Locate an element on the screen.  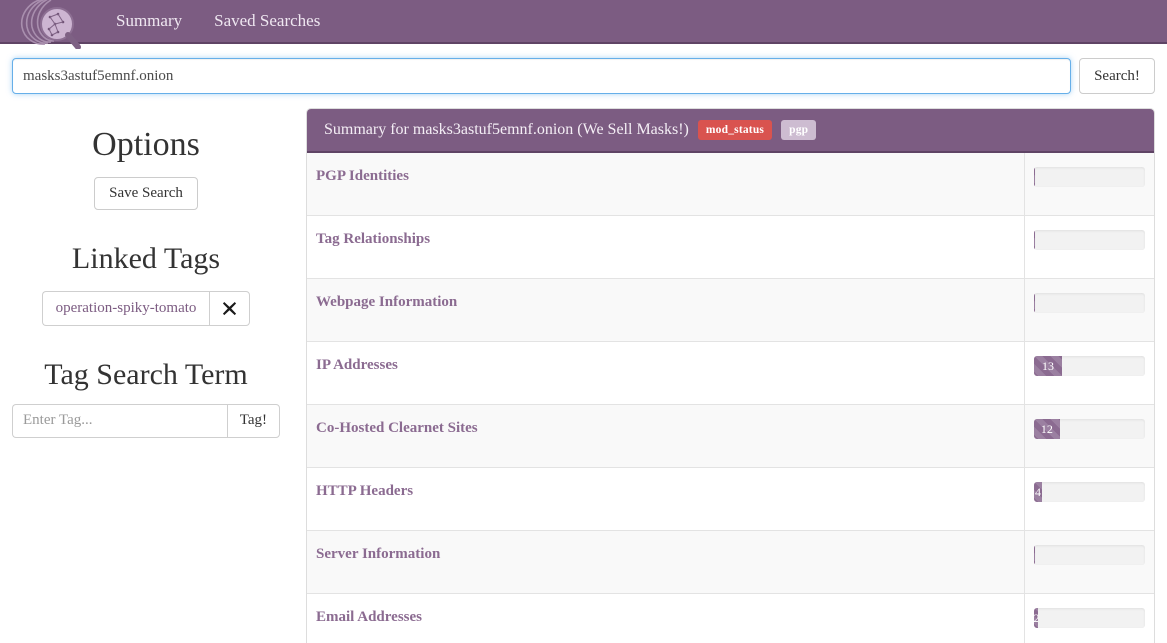
table-row: Server Information is located at coordinates (730, 562).